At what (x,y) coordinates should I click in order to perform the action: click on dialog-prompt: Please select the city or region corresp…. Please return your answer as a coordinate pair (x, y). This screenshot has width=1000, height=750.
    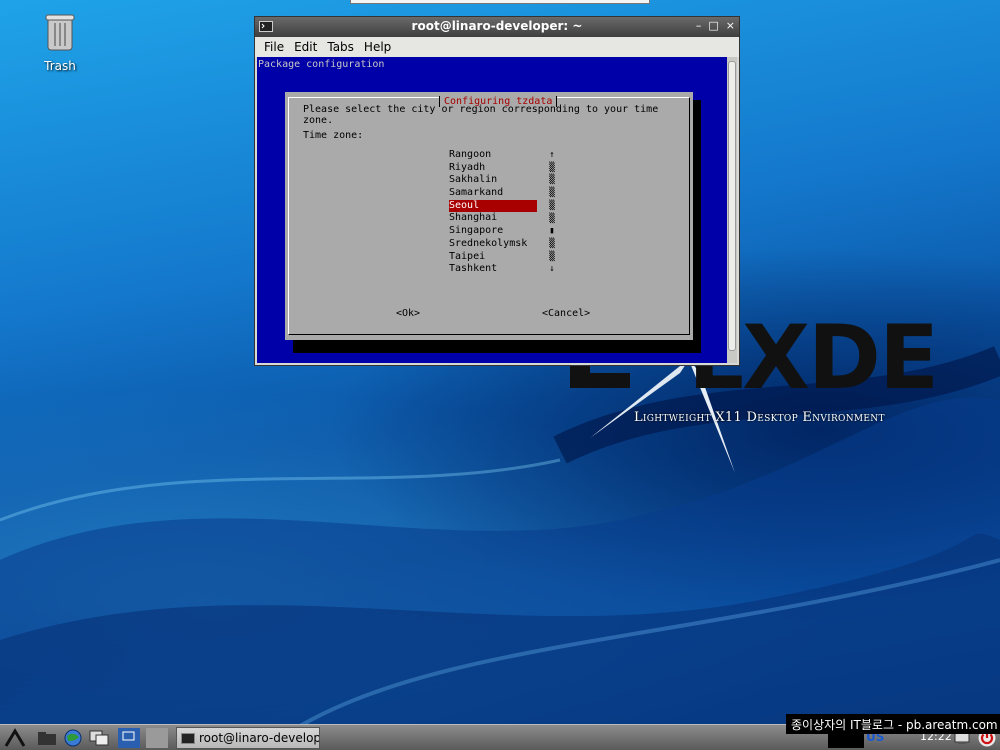
    Looking at the image, I should click on (481, 115).